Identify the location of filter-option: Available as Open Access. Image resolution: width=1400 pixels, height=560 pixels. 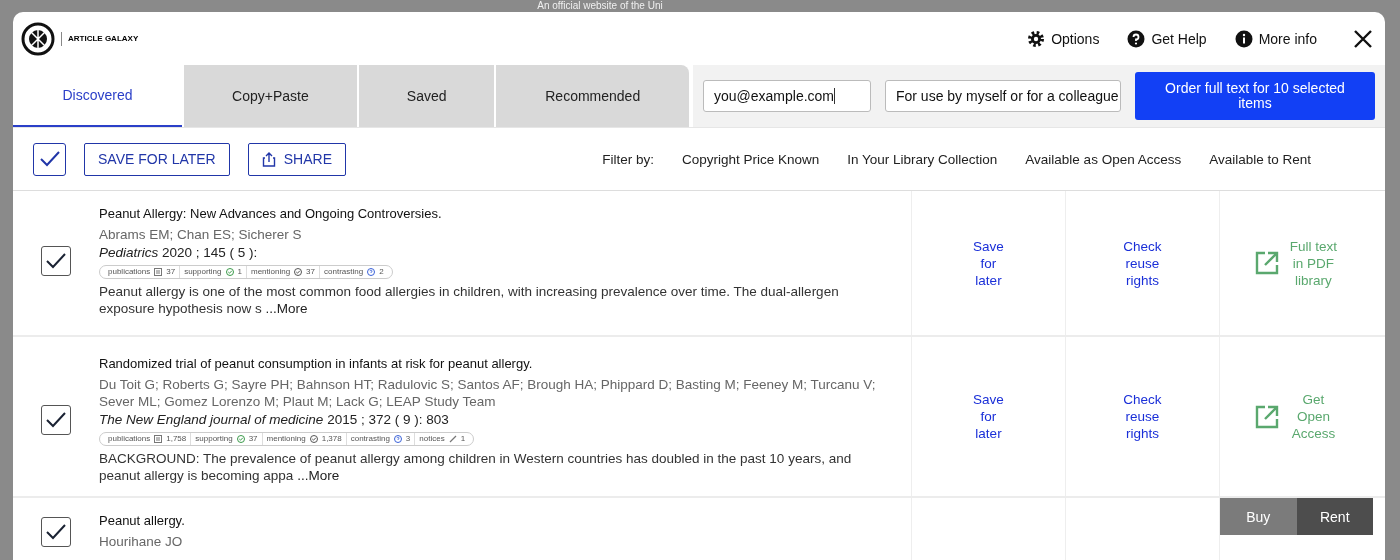
(1103, 159).